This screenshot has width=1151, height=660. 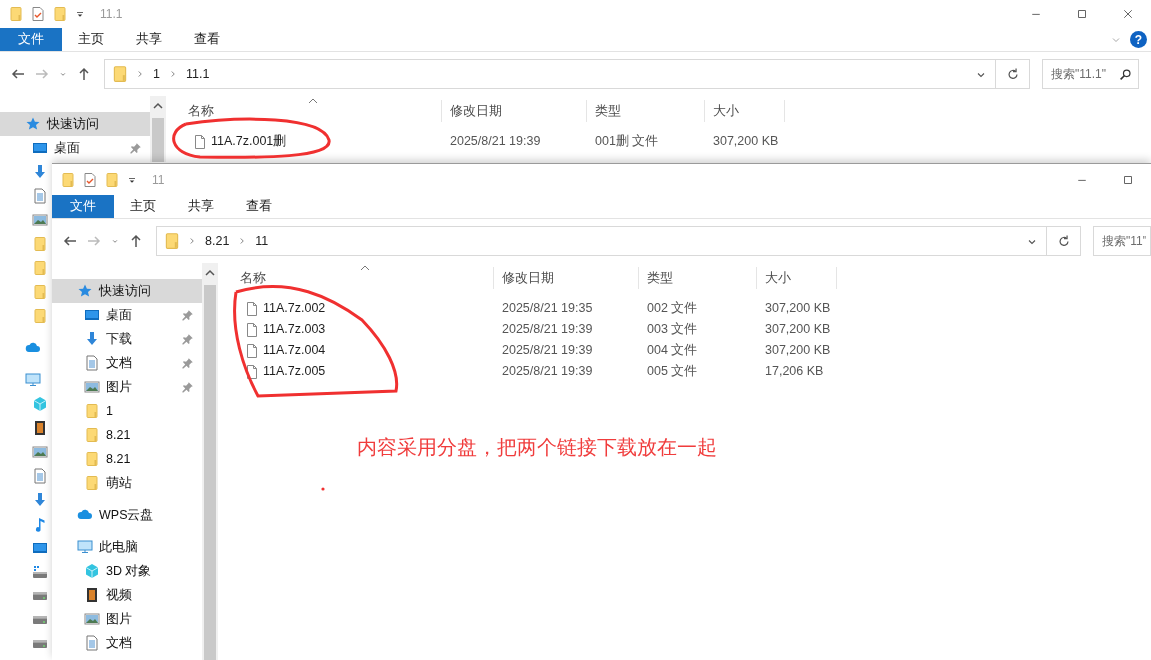 What do you see at coordinates (33, 124) in the screenshot?
I see `star-icon` at bounding box center [33, 124].